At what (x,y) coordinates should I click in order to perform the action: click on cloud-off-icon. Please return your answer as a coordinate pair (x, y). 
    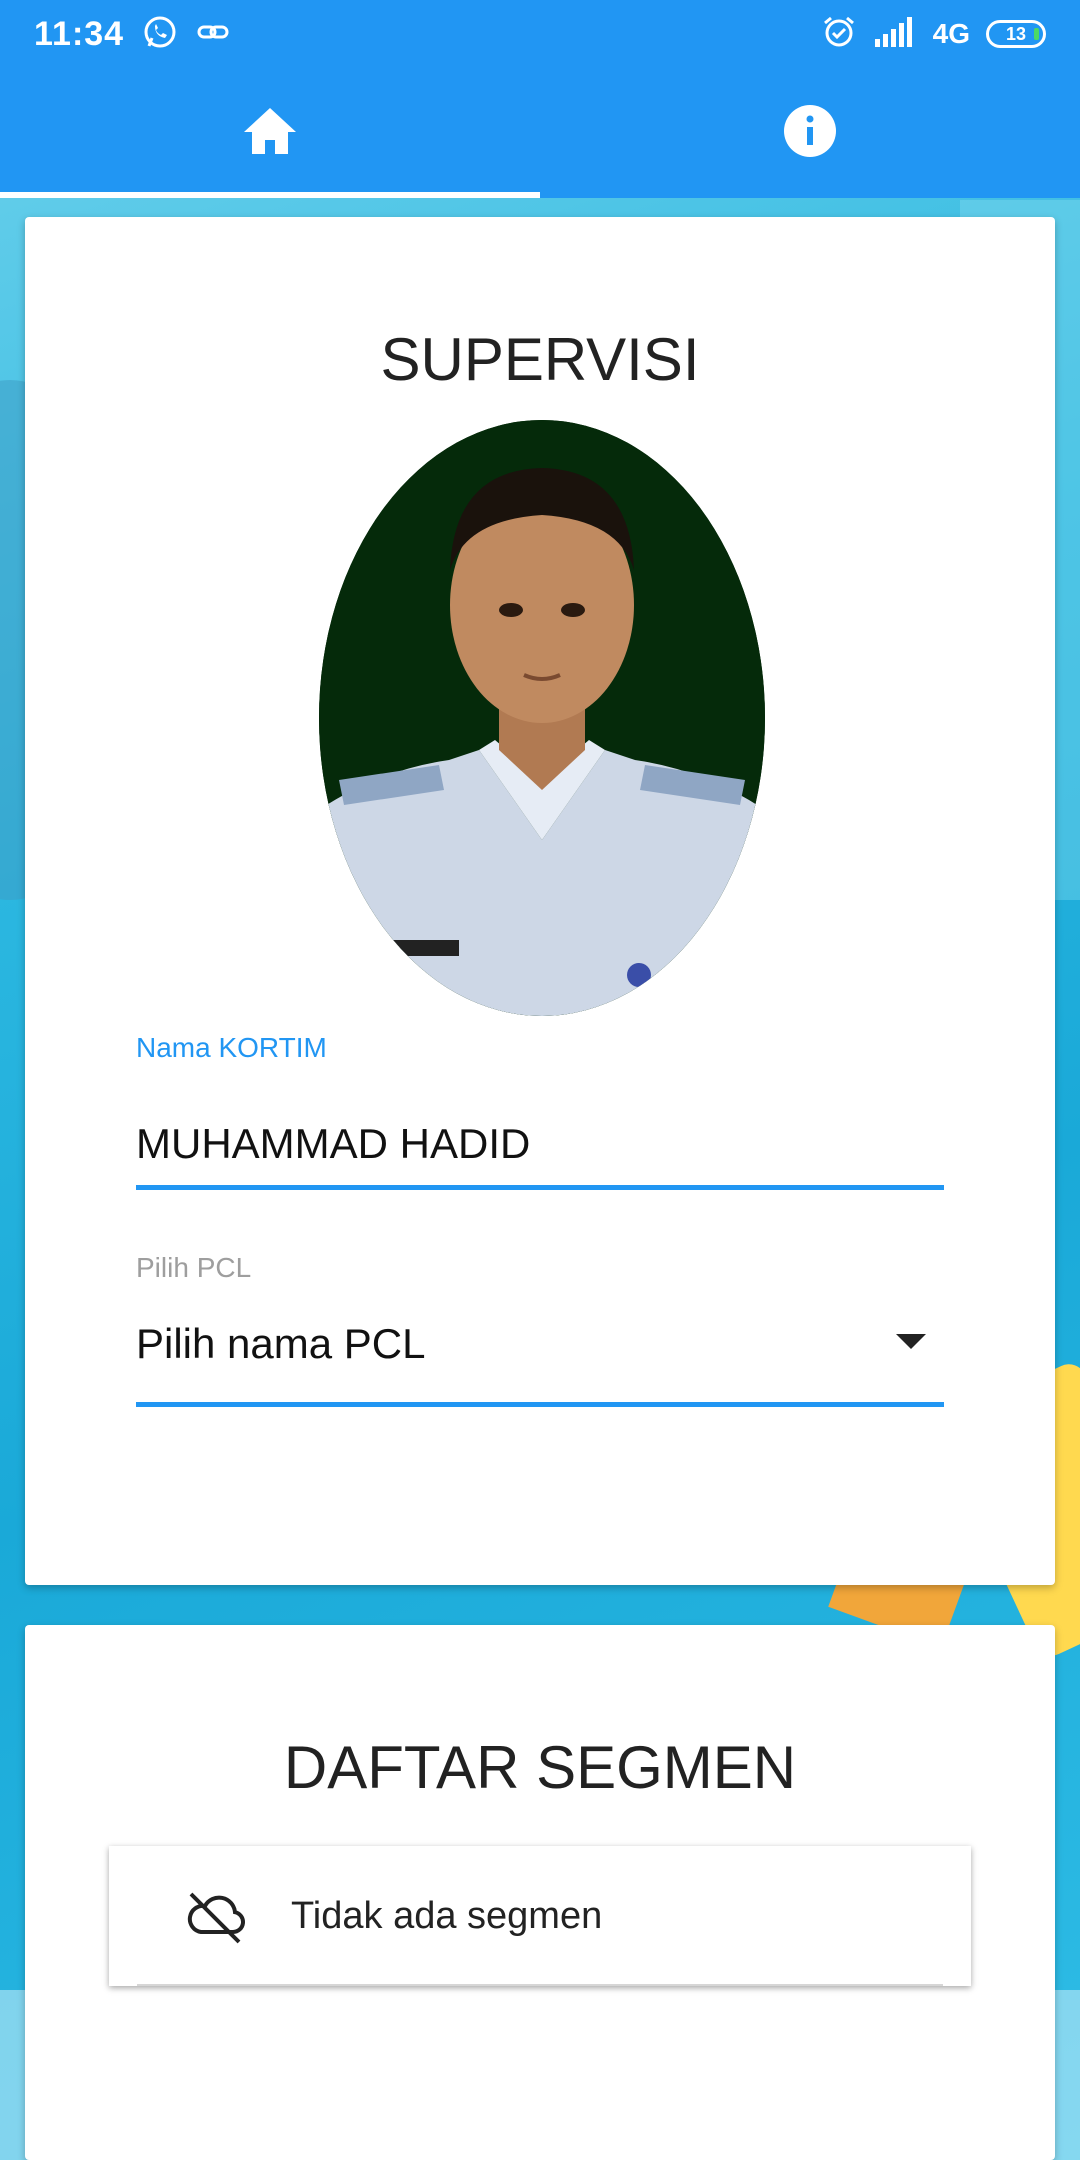
    Looking at the image, I should click on (215, 1916).